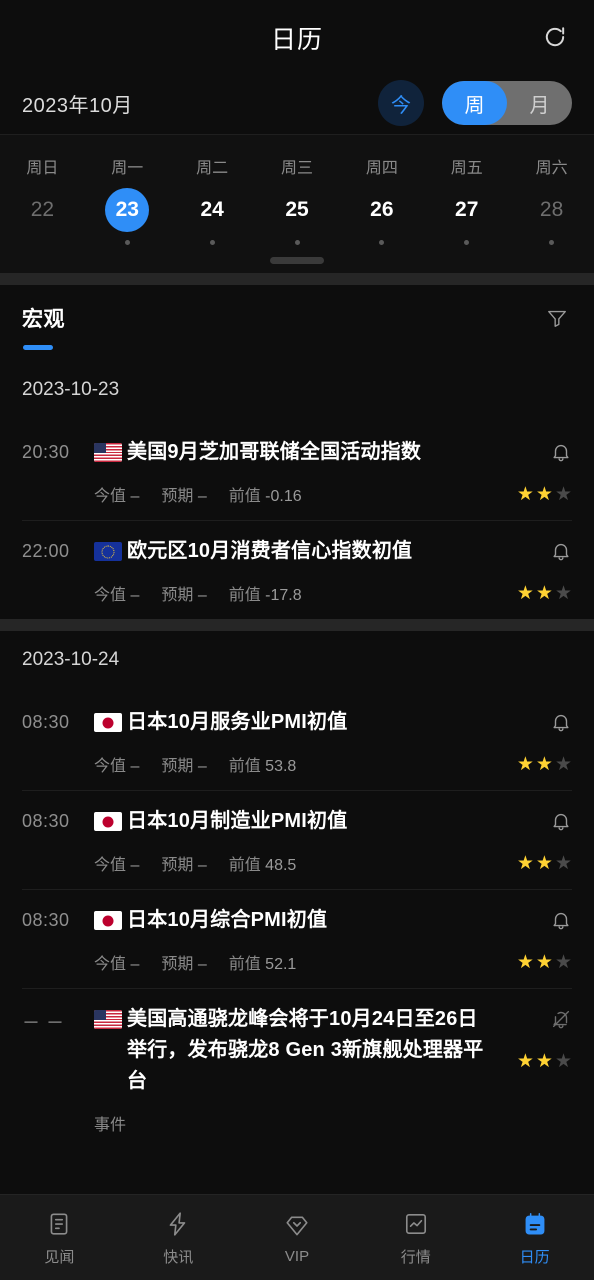 This screenshot has width=594, height=1280. I want to click on view-toggle-week: 周, so click(474, 103).